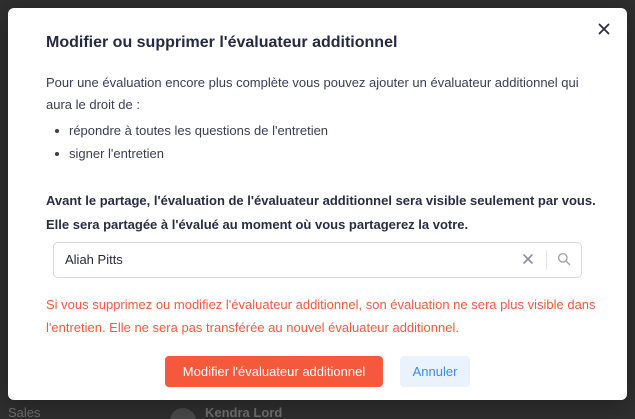 This screenshot has width=635, height=419. I want to click on avatar, so click(183, 413).